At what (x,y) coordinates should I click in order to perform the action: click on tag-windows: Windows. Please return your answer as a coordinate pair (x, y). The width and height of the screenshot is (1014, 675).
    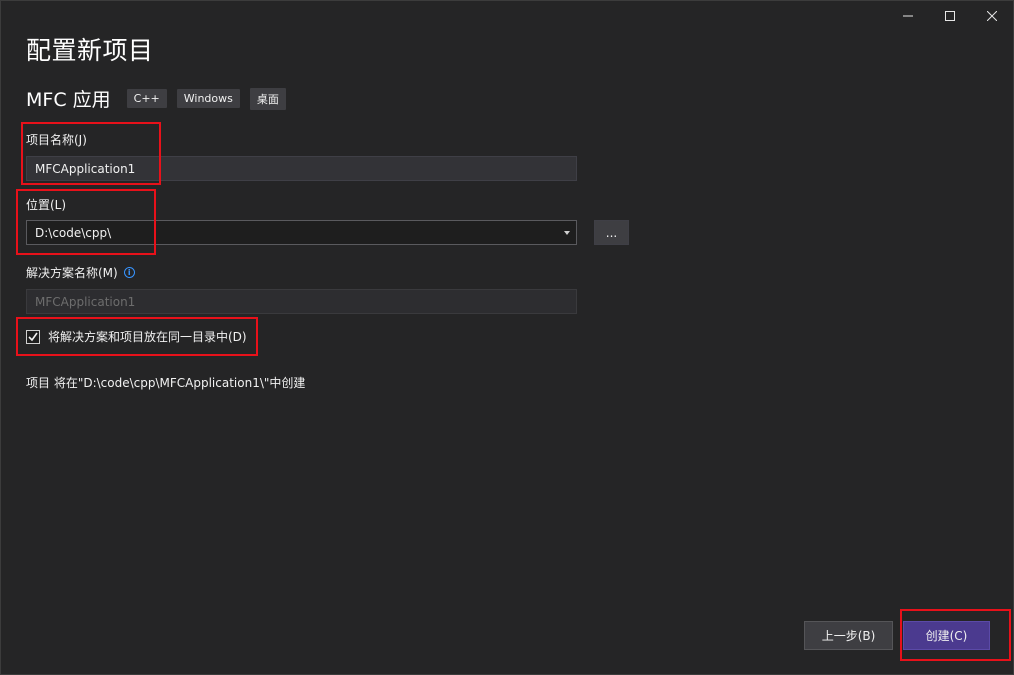
    Looking at the image, I should click on (208, 98).